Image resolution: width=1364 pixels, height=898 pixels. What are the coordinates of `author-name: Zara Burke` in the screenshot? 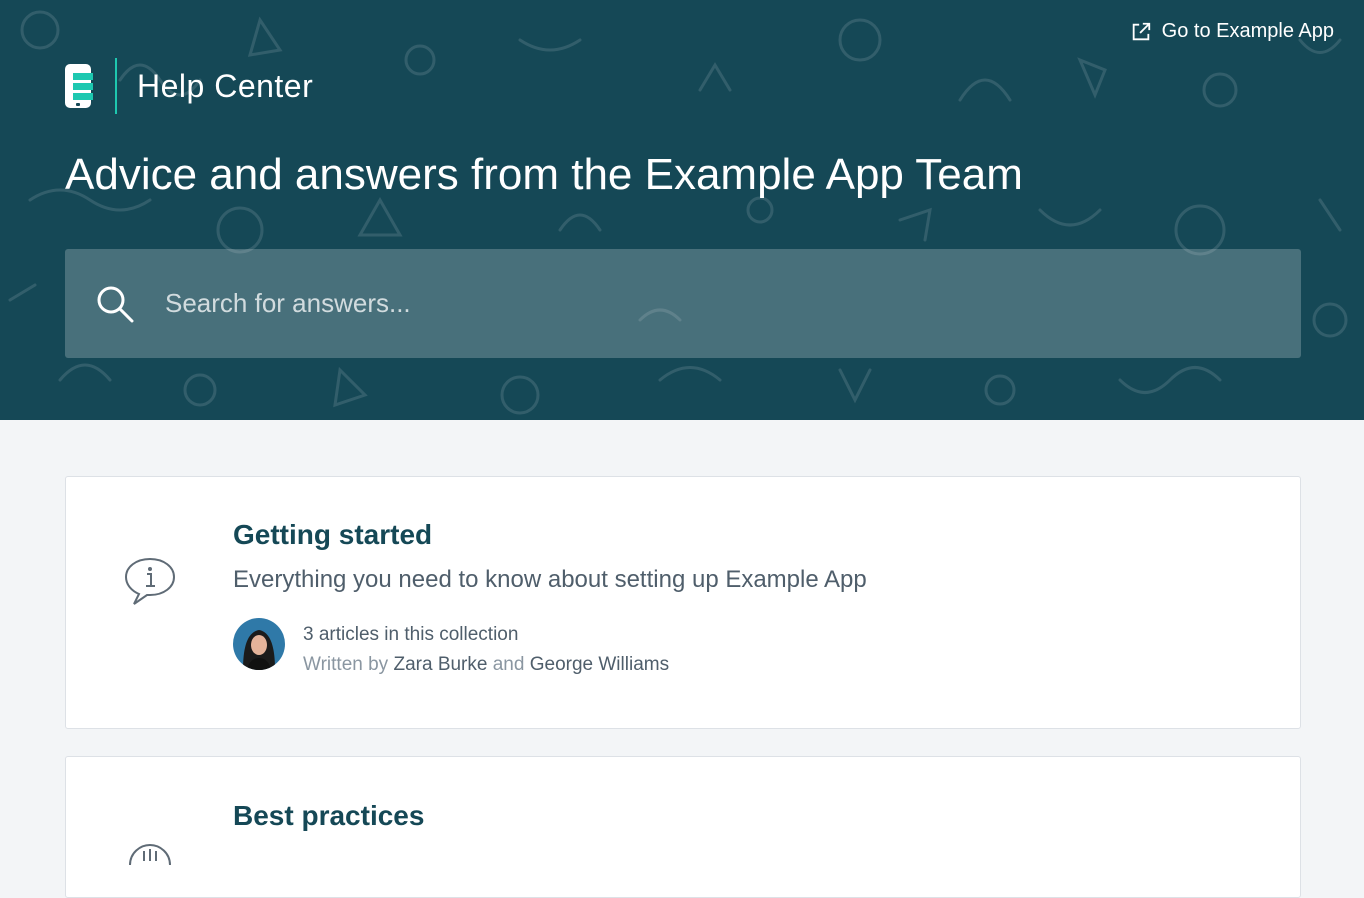 It's located at (440, 664).